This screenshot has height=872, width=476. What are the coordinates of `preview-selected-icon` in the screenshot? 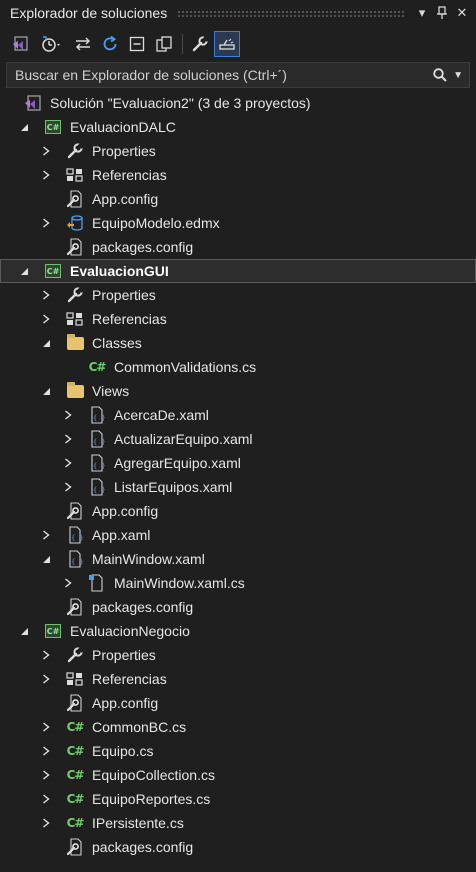 It's located at (227, 44).